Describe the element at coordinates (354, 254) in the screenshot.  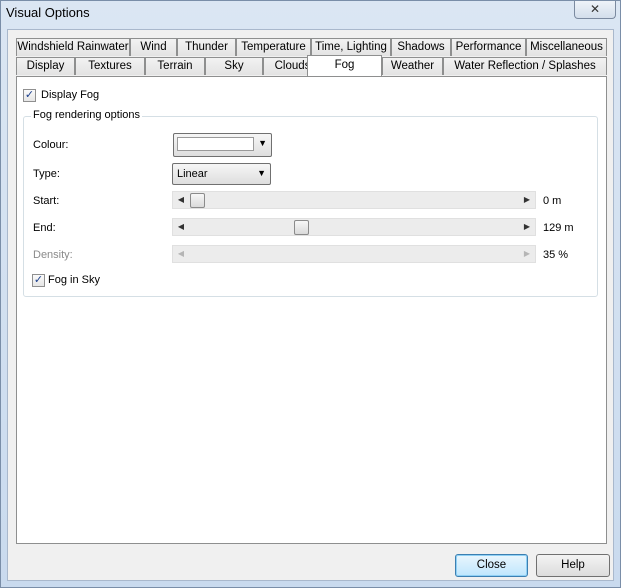
I see `density-slider: ◀ ▶` at that location.